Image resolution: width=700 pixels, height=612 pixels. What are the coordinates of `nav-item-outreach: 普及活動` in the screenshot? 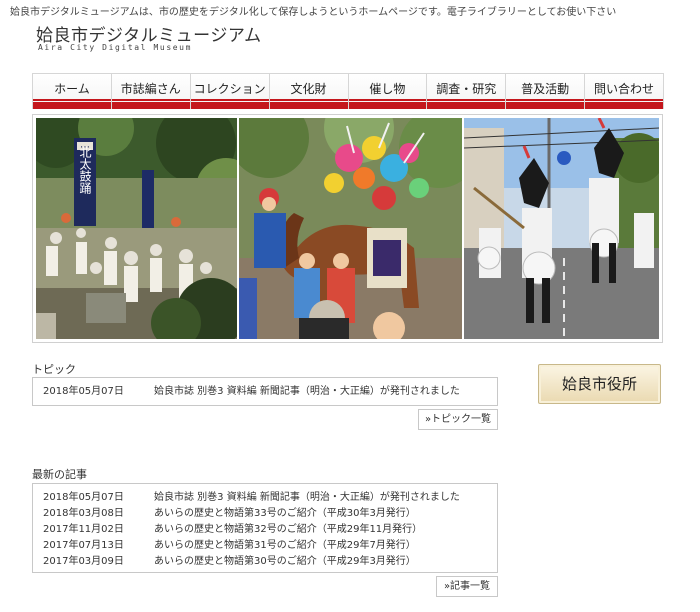 It's located at (546, 91).